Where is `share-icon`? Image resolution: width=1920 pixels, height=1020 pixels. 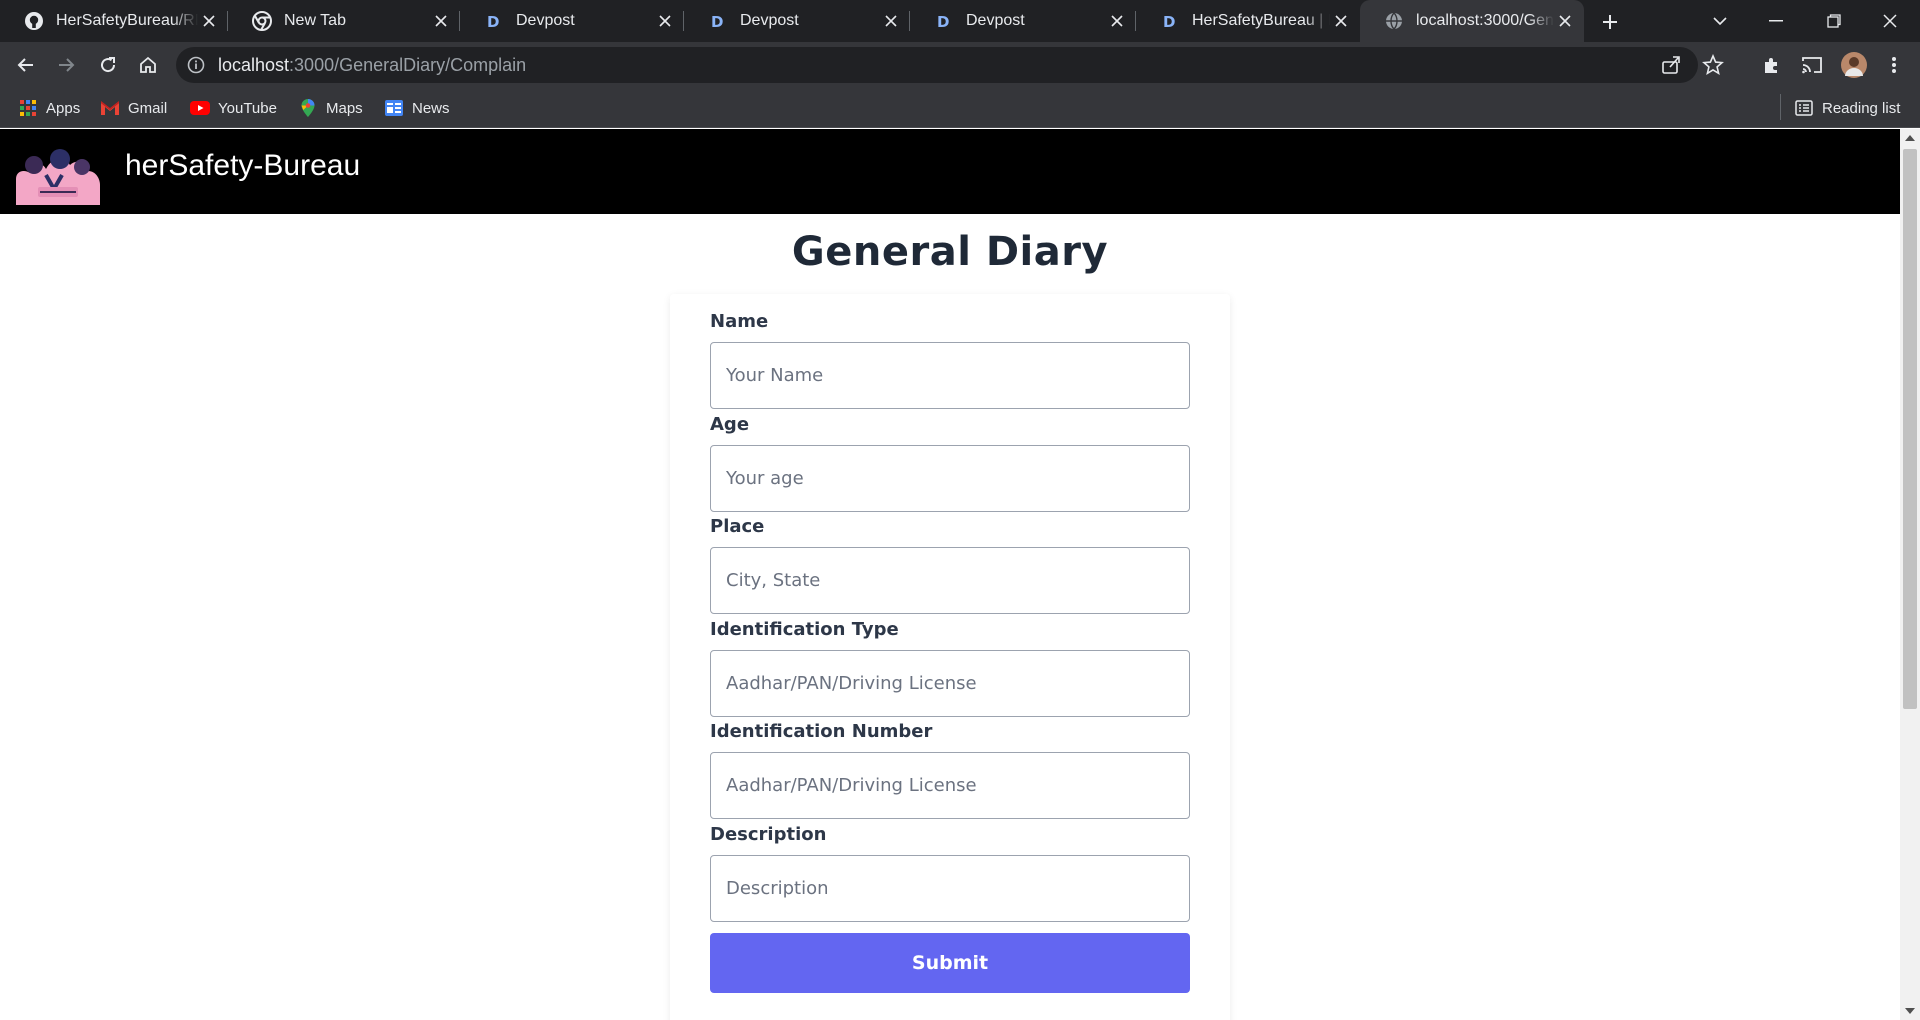 share-icon is located at coordinates (1671, 65).